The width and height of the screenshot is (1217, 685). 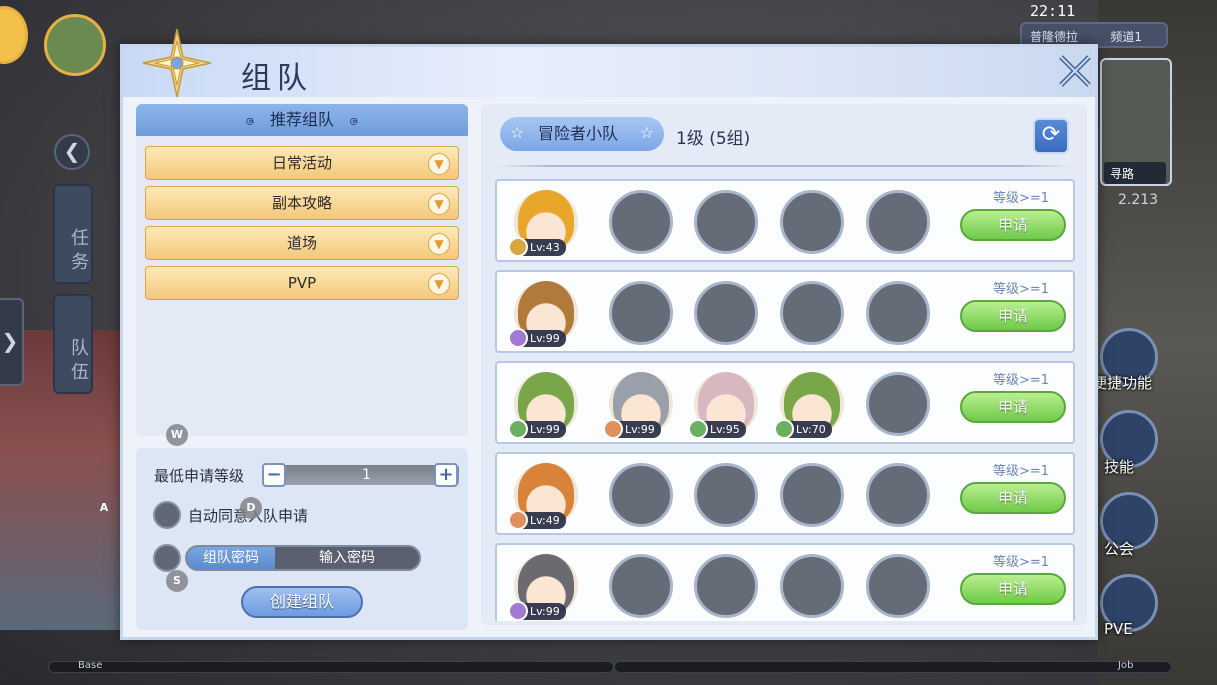 I want to click on tab-quest-label: 任务, so click(x=78, y=252).